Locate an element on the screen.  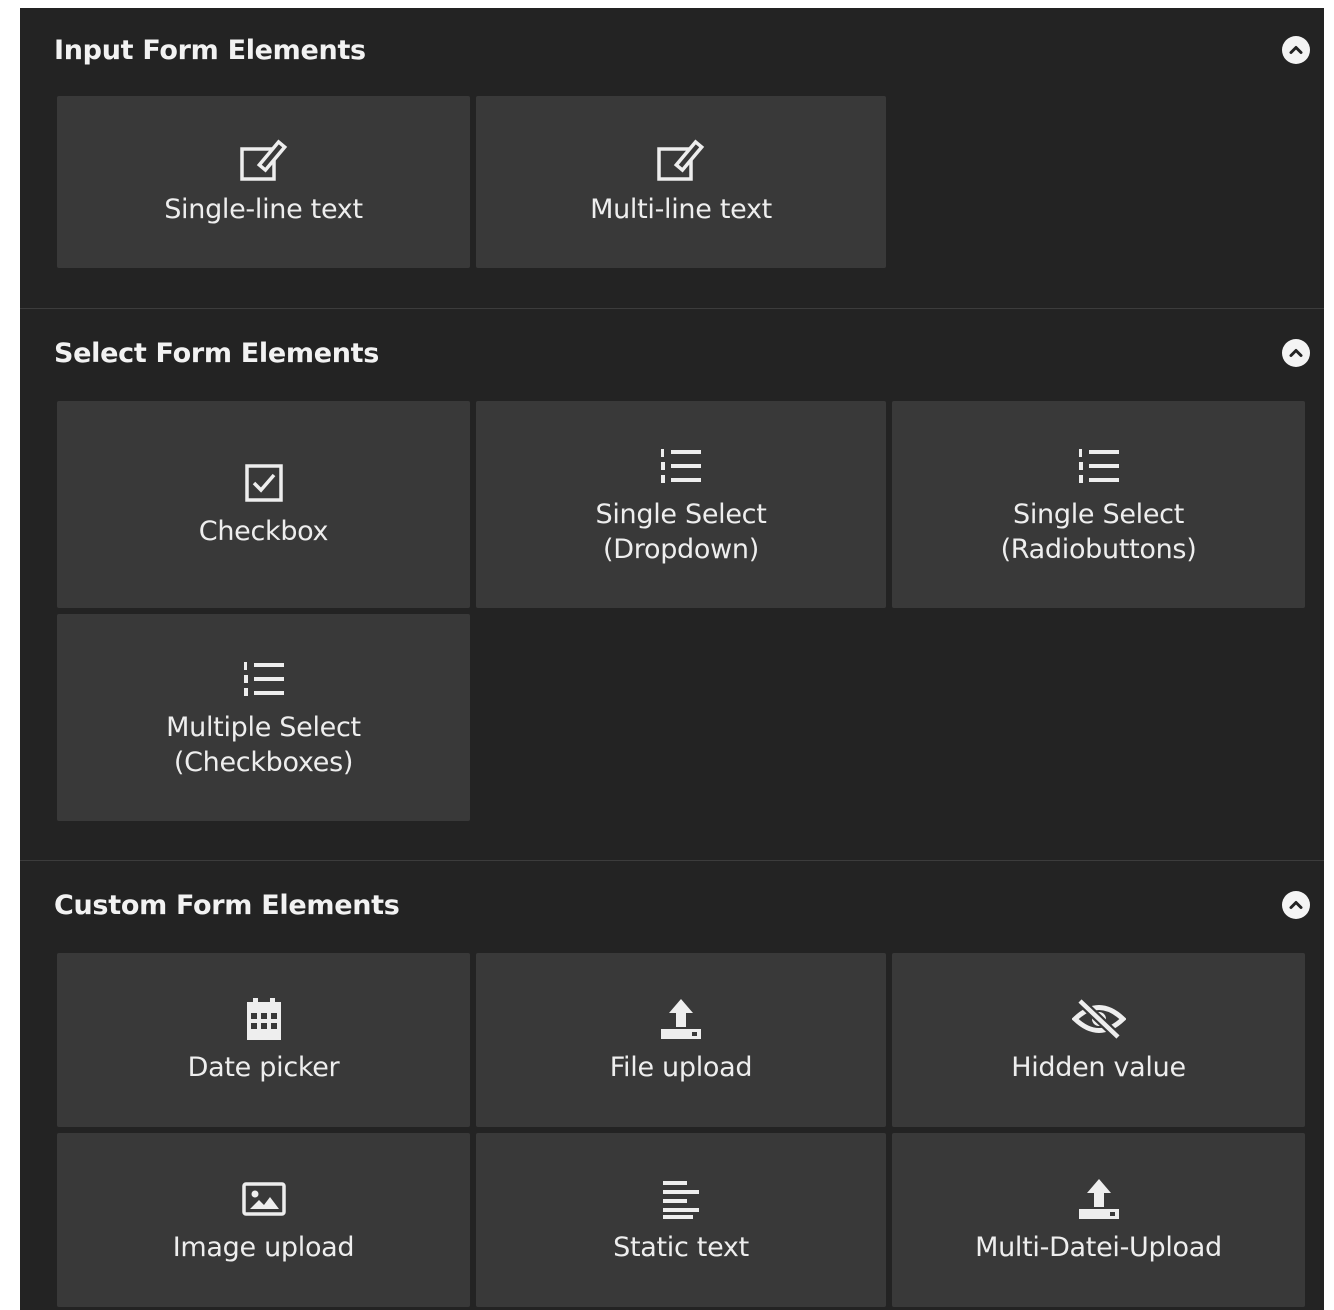
tile-multi-line-text: Multi-line text is located at coordinates (681, 182).